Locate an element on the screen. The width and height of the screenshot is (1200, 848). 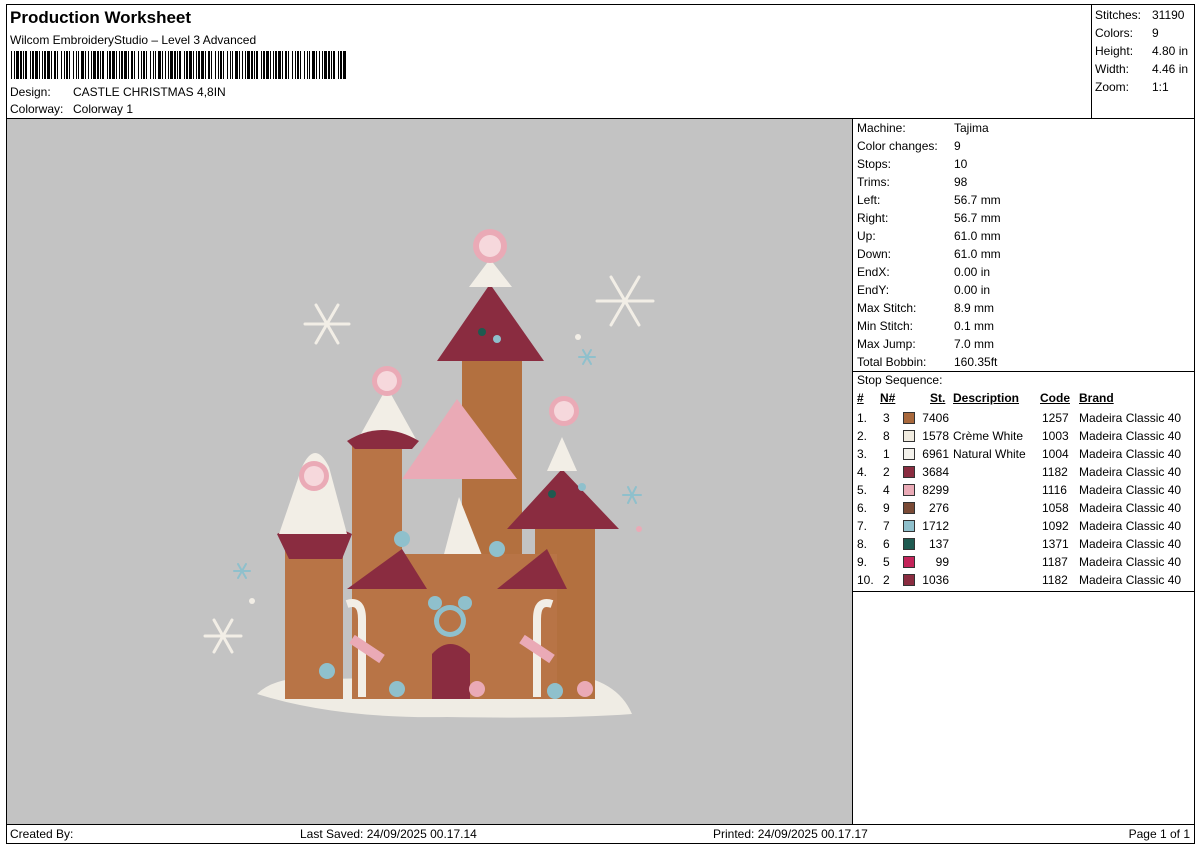
design-label: Design: is located at coordinates (30, 92).